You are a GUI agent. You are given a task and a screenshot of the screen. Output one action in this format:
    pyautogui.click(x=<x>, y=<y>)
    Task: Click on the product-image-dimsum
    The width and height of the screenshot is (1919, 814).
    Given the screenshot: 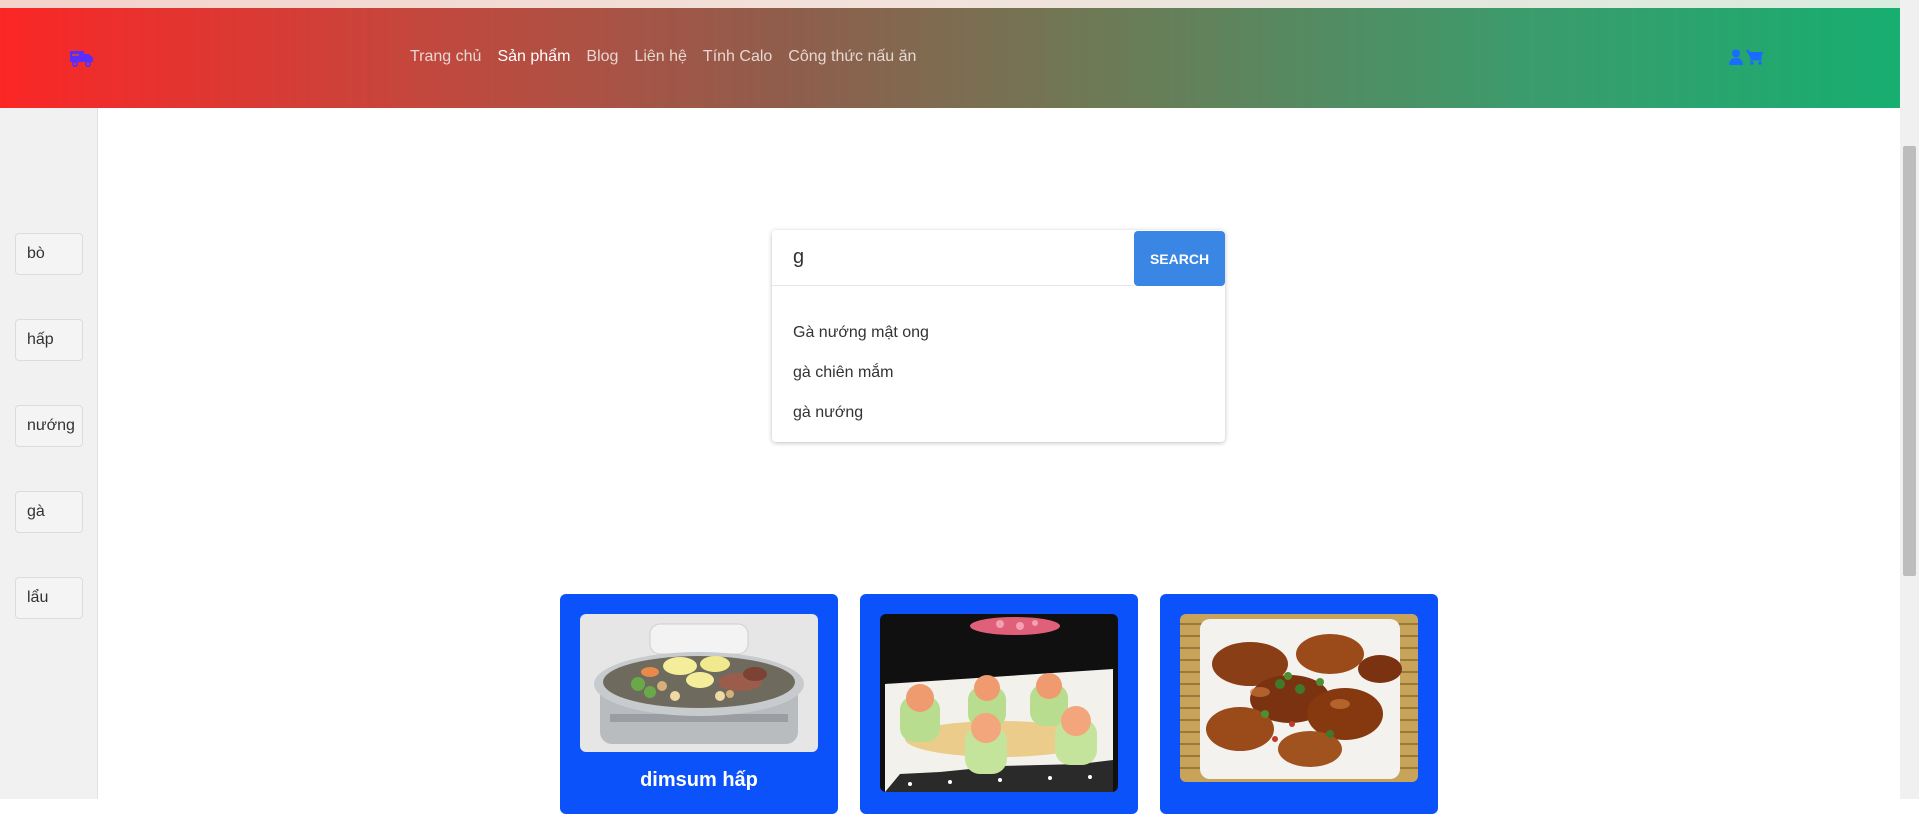 What is the action you would take?
    pyautogui.click(x=699, y=683)
    